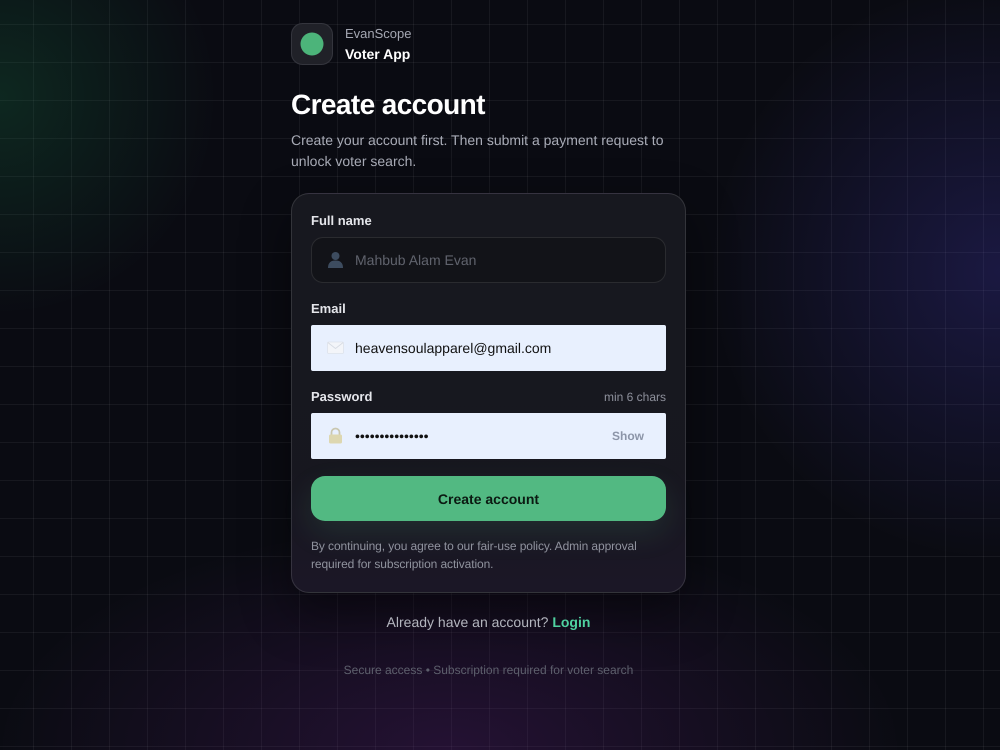 The height and width of the screenshot is (750, 1000). I want to click on field-label: Password, so click(341, 397).